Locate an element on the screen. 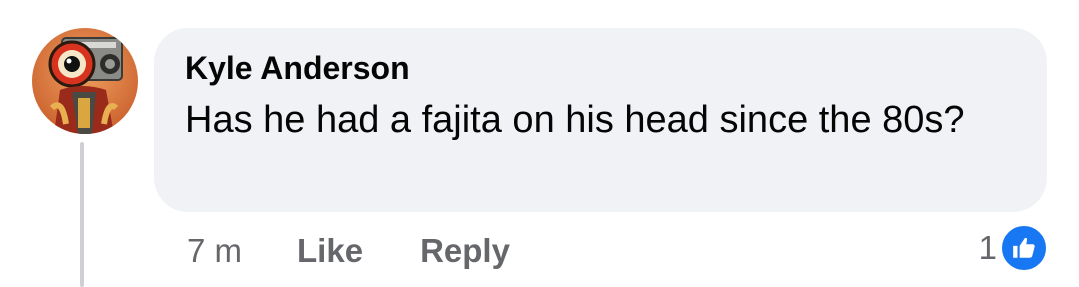 The width and height of the screenshot is (1079, 287). comment-actions: 7 m Like Reply is located at coordinates (377, 251).